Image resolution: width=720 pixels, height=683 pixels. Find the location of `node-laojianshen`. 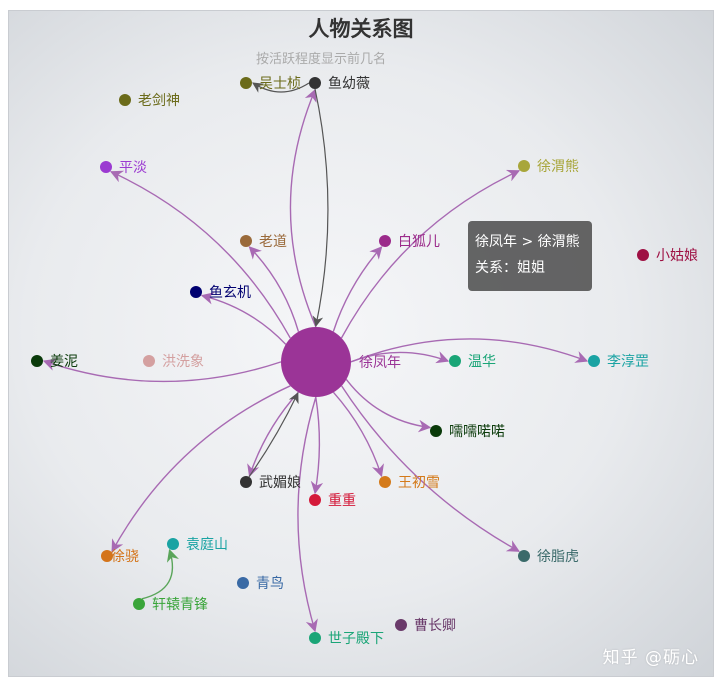

node-laojianshen is located at coordinates (125, 100).